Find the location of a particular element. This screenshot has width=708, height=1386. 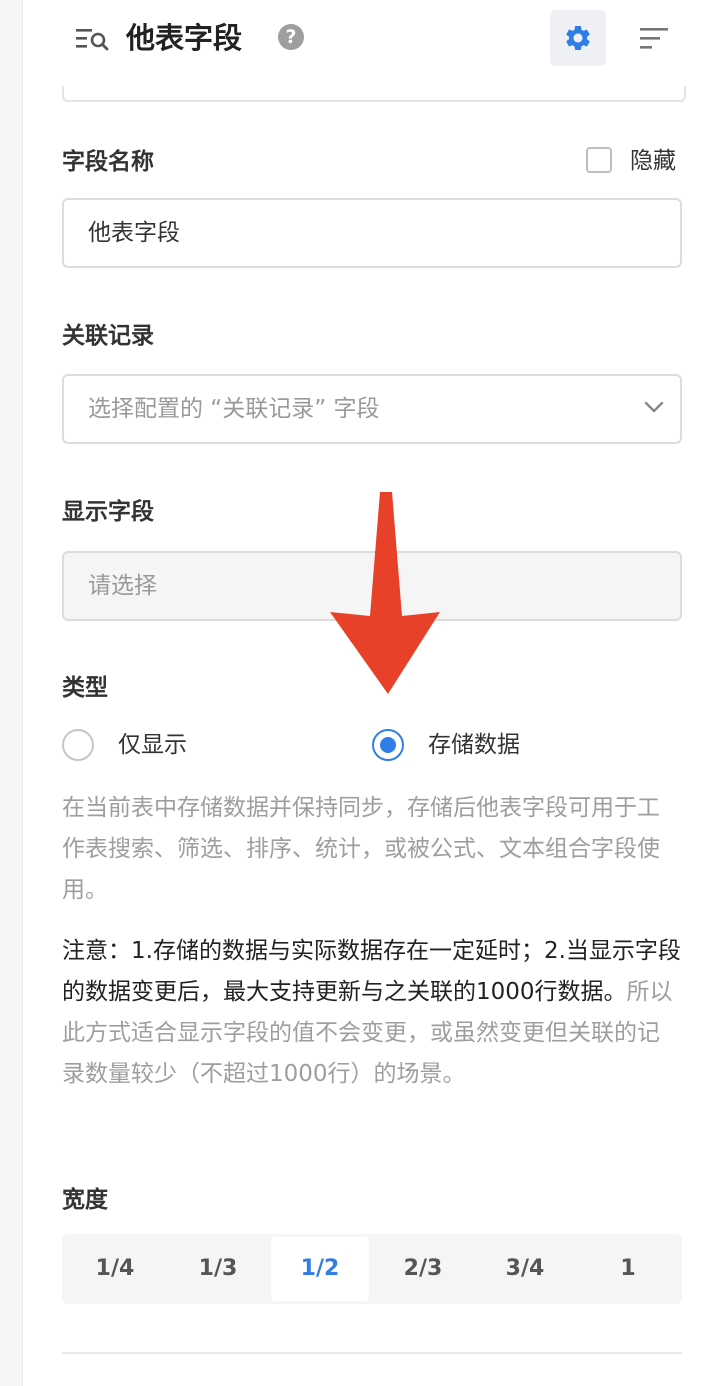

radio-dot is located at coordinates (388, 745).